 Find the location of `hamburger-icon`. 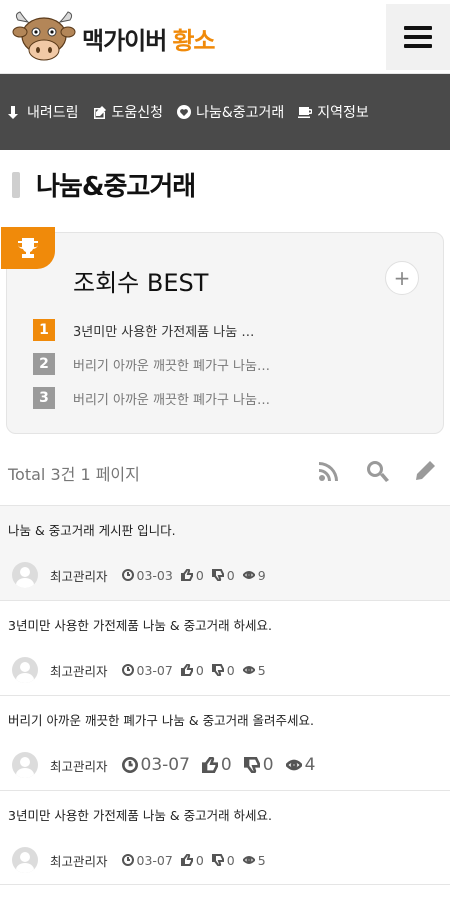

hamburger-icon is located at coordinates (418, 28).